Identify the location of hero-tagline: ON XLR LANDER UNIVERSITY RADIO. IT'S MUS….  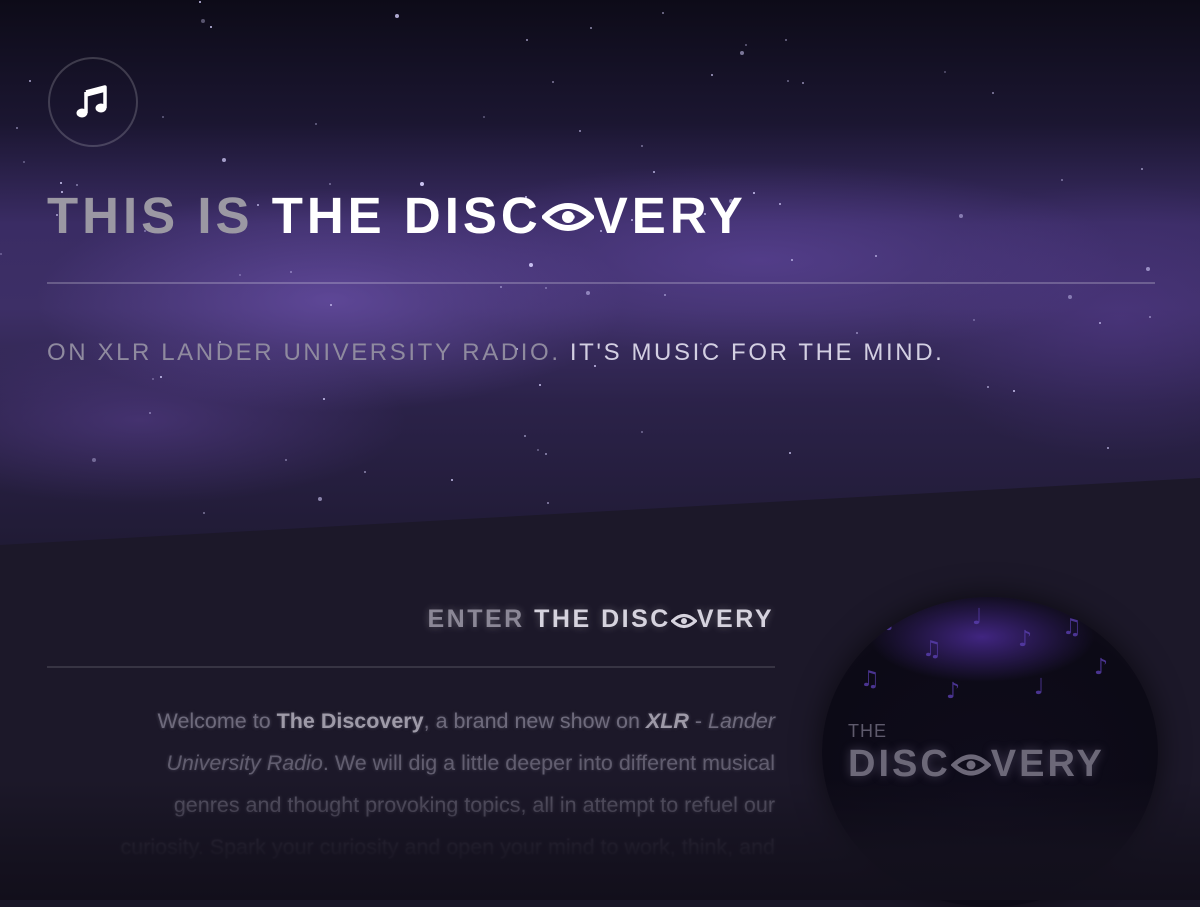
(495, 353).